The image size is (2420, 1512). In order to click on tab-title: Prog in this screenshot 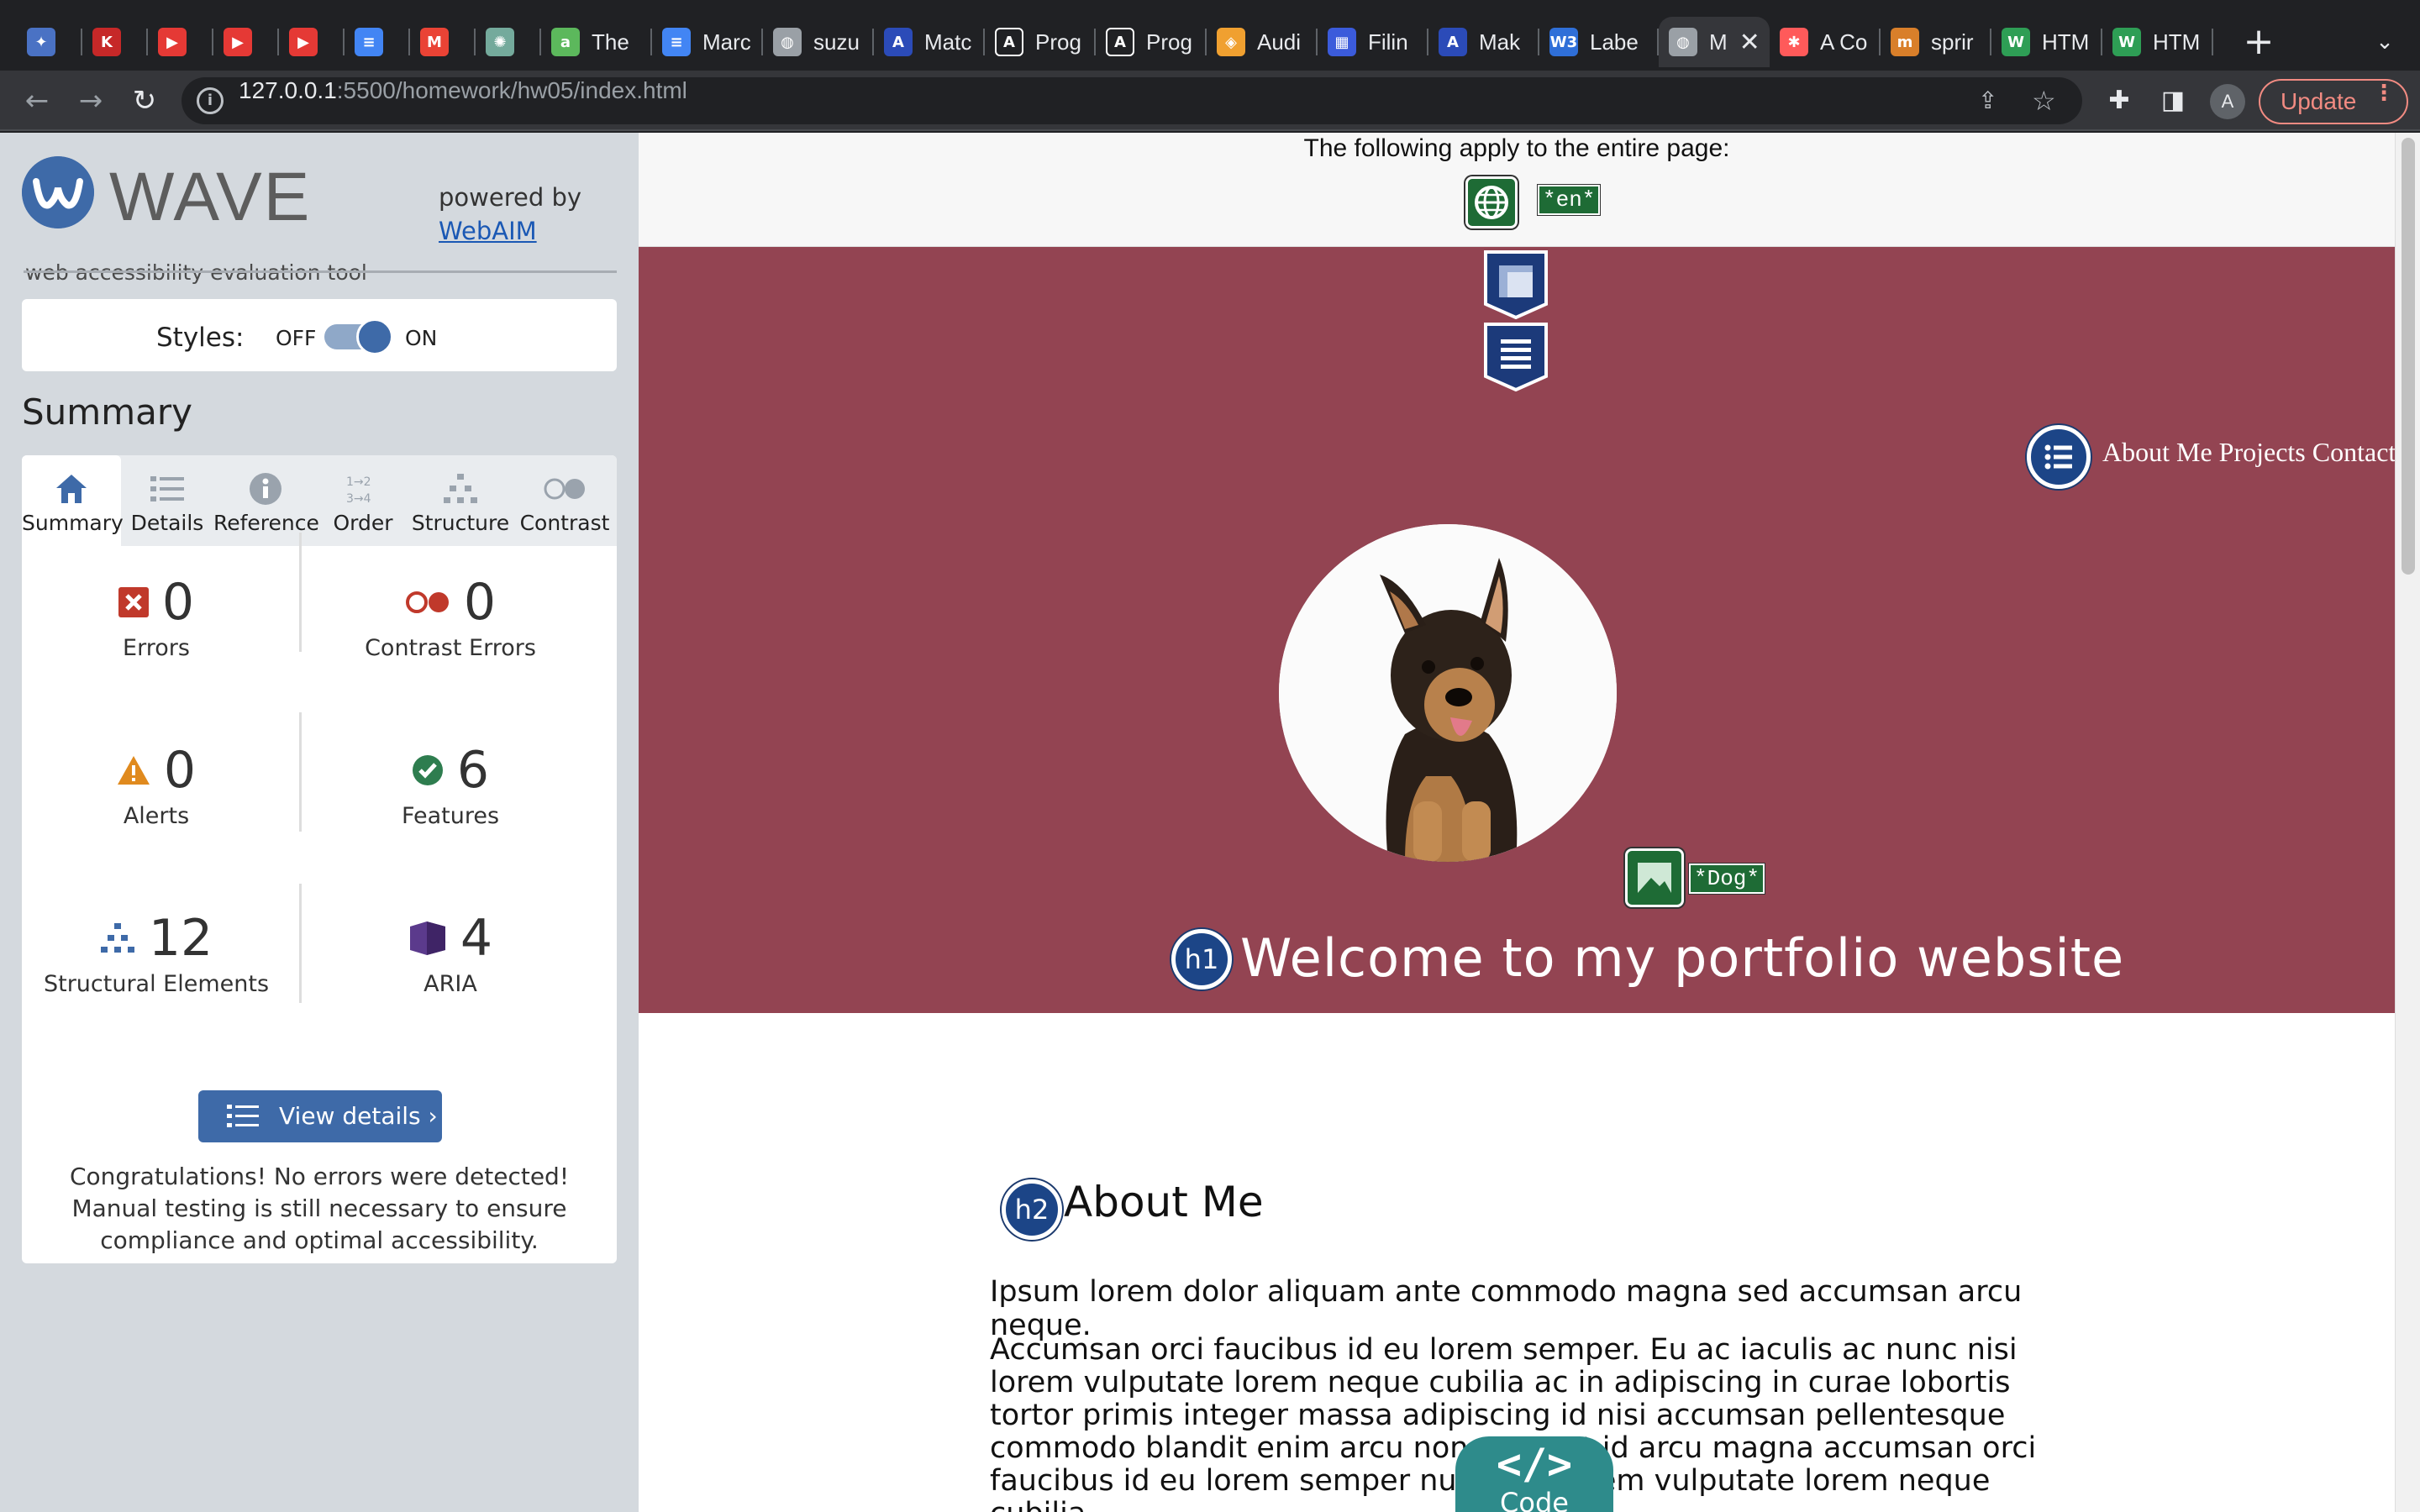, I will do `click(1058, 42)`.